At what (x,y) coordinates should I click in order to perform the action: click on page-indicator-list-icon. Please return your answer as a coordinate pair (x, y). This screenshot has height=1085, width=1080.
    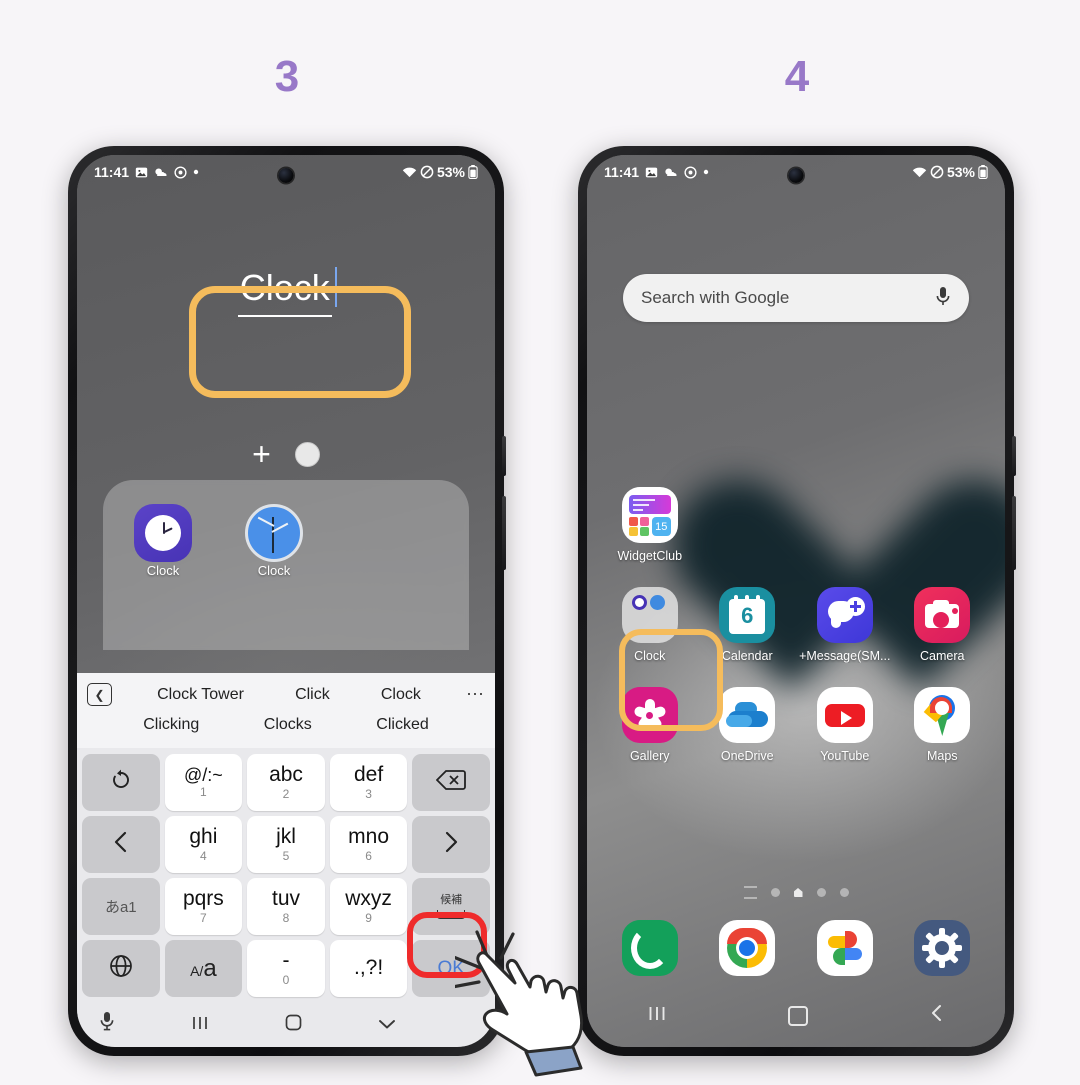
    Looking at the image, I should click on (750, 892).